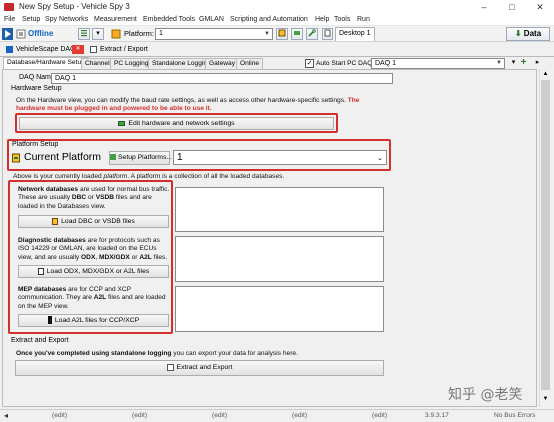 This screenshot has width=554, height=422. What do you see at coordinates (115, 176) in the screenshot?
I see `platform-note-em: platform` at bounding box center [115, 176].